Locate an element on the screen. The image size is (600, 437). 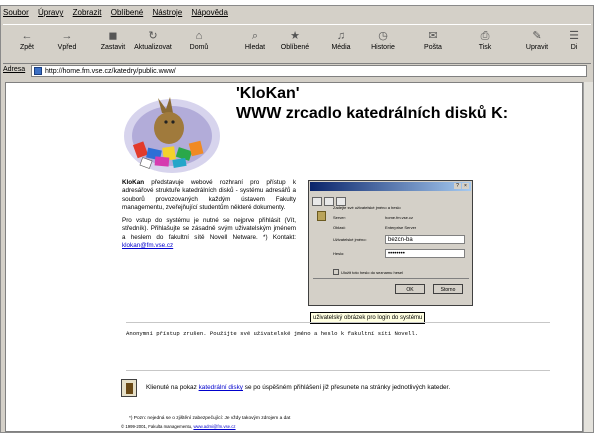
realm-label: Oblast: is located at coordinates (339, 227).